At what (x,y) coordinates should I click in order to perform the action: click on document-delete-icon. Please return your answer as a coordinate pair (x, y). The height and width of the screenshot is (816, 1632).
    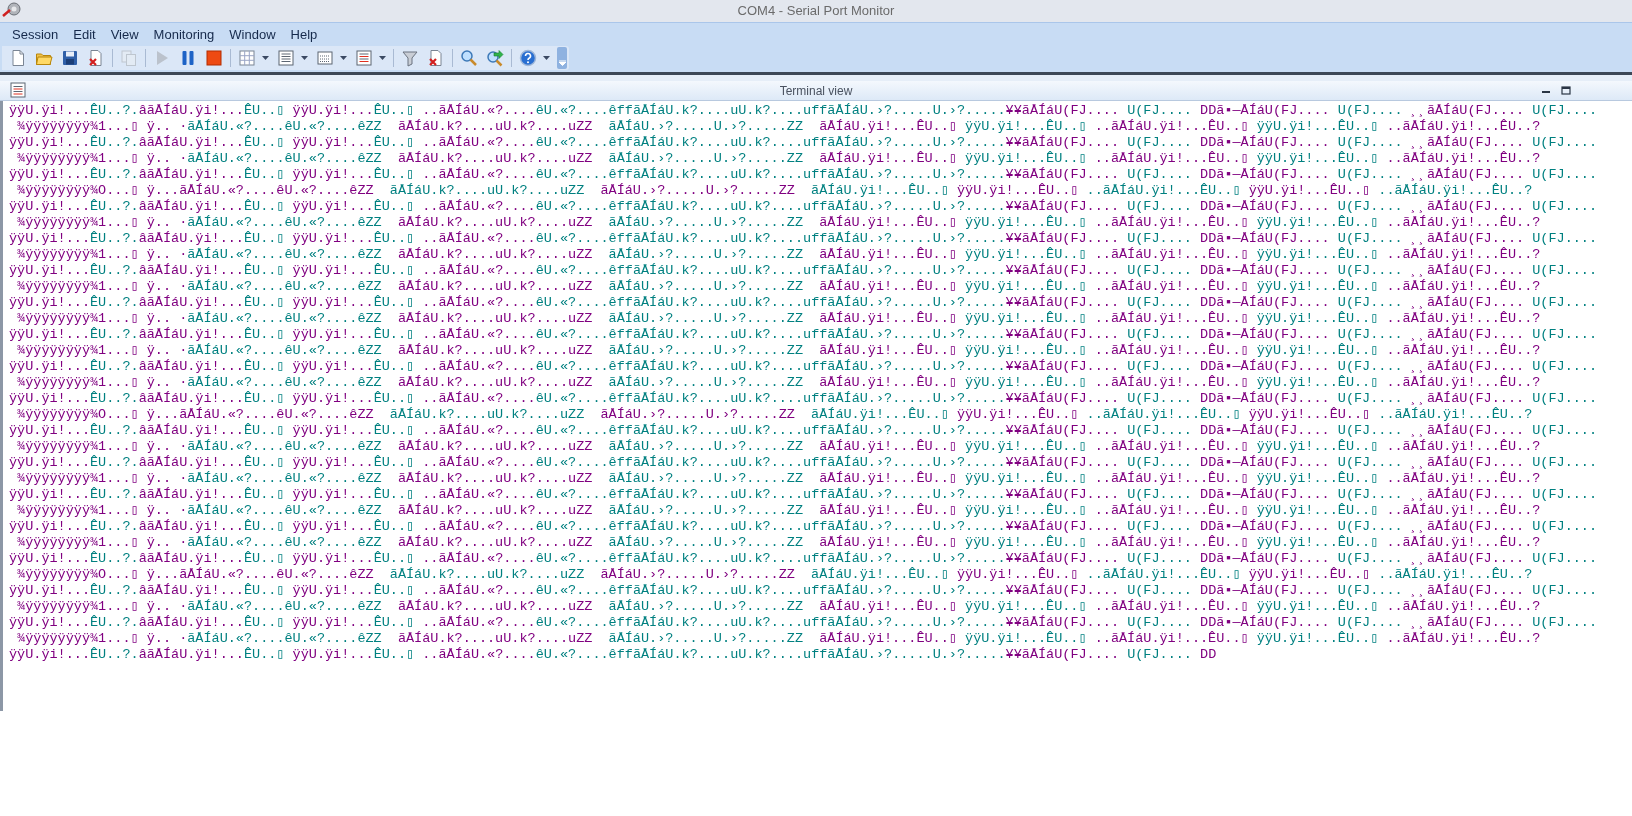
    Looking at the image, I should click on (96, 58).